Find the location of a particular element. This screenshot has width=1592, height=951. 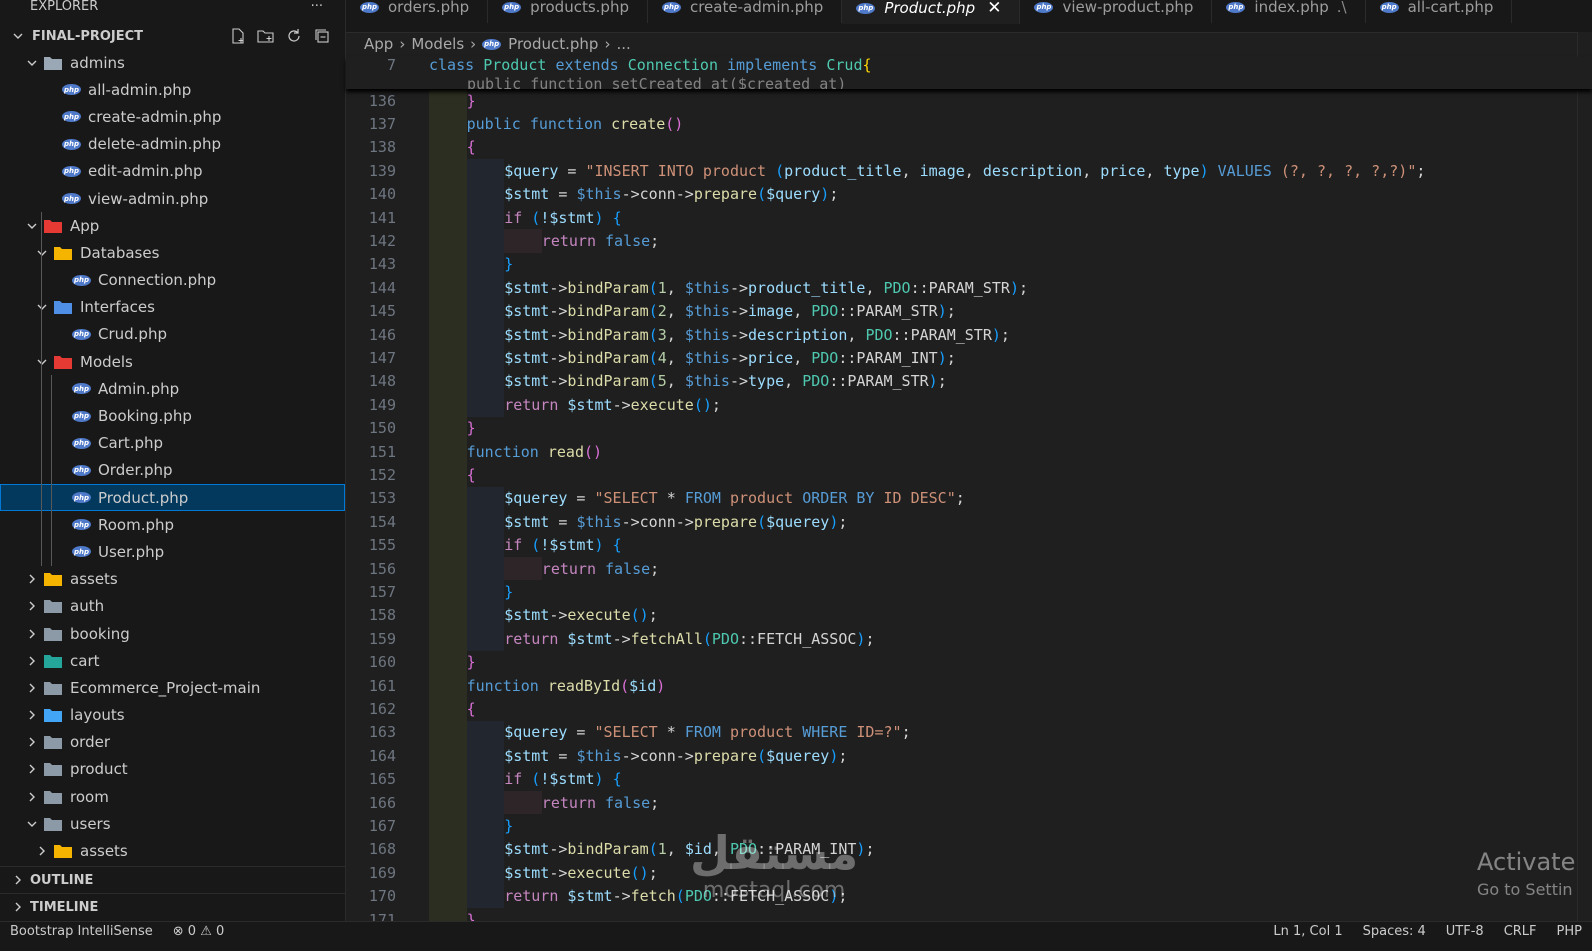

models-folder-icon is located at coordinates (63, 362).